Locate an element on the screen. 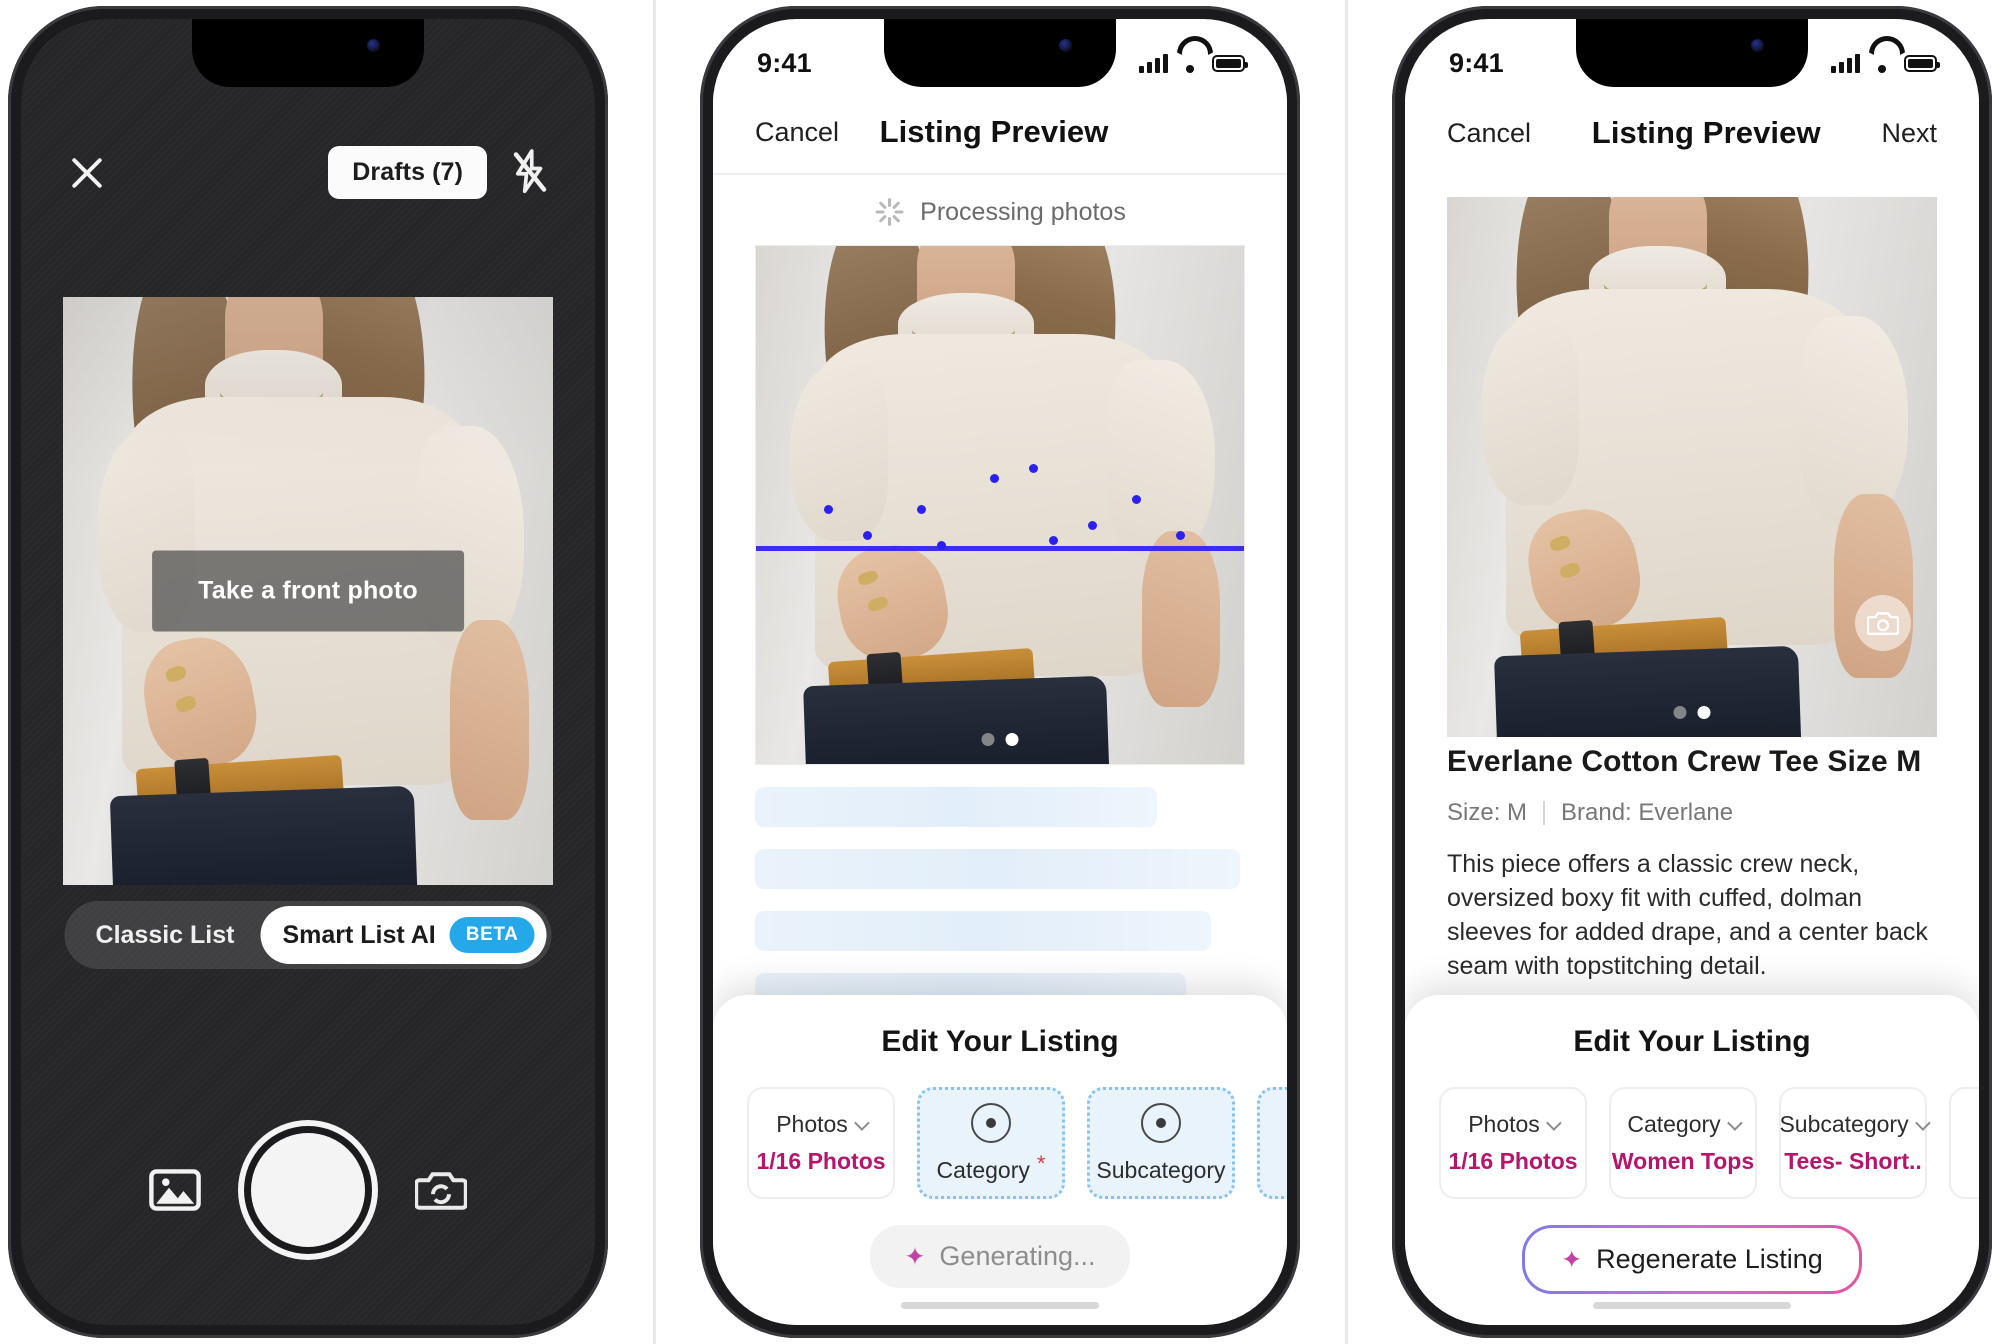  chip-brand-truncated: B is located at coordinates (1272, 1143).